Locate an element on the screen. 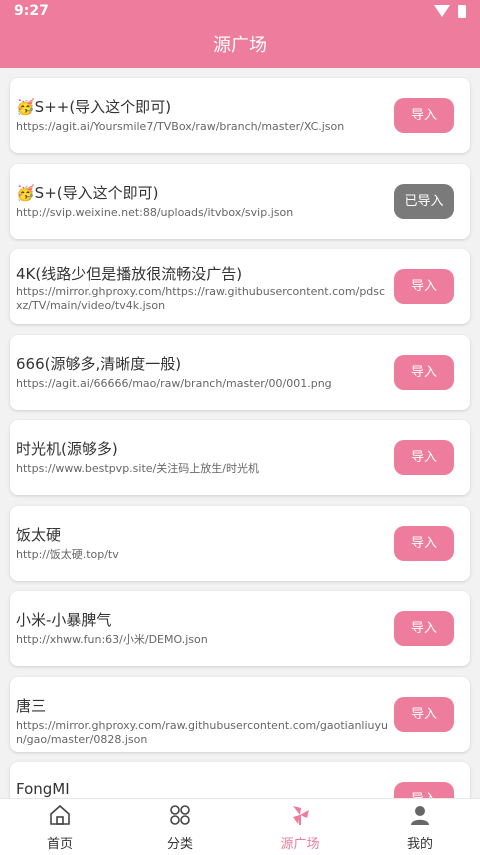 Image resolution: width=480 pixels, height=855 pixels. bottom-nav: 首页 分类 源广场 我的 is located at coordinates (240, 826).